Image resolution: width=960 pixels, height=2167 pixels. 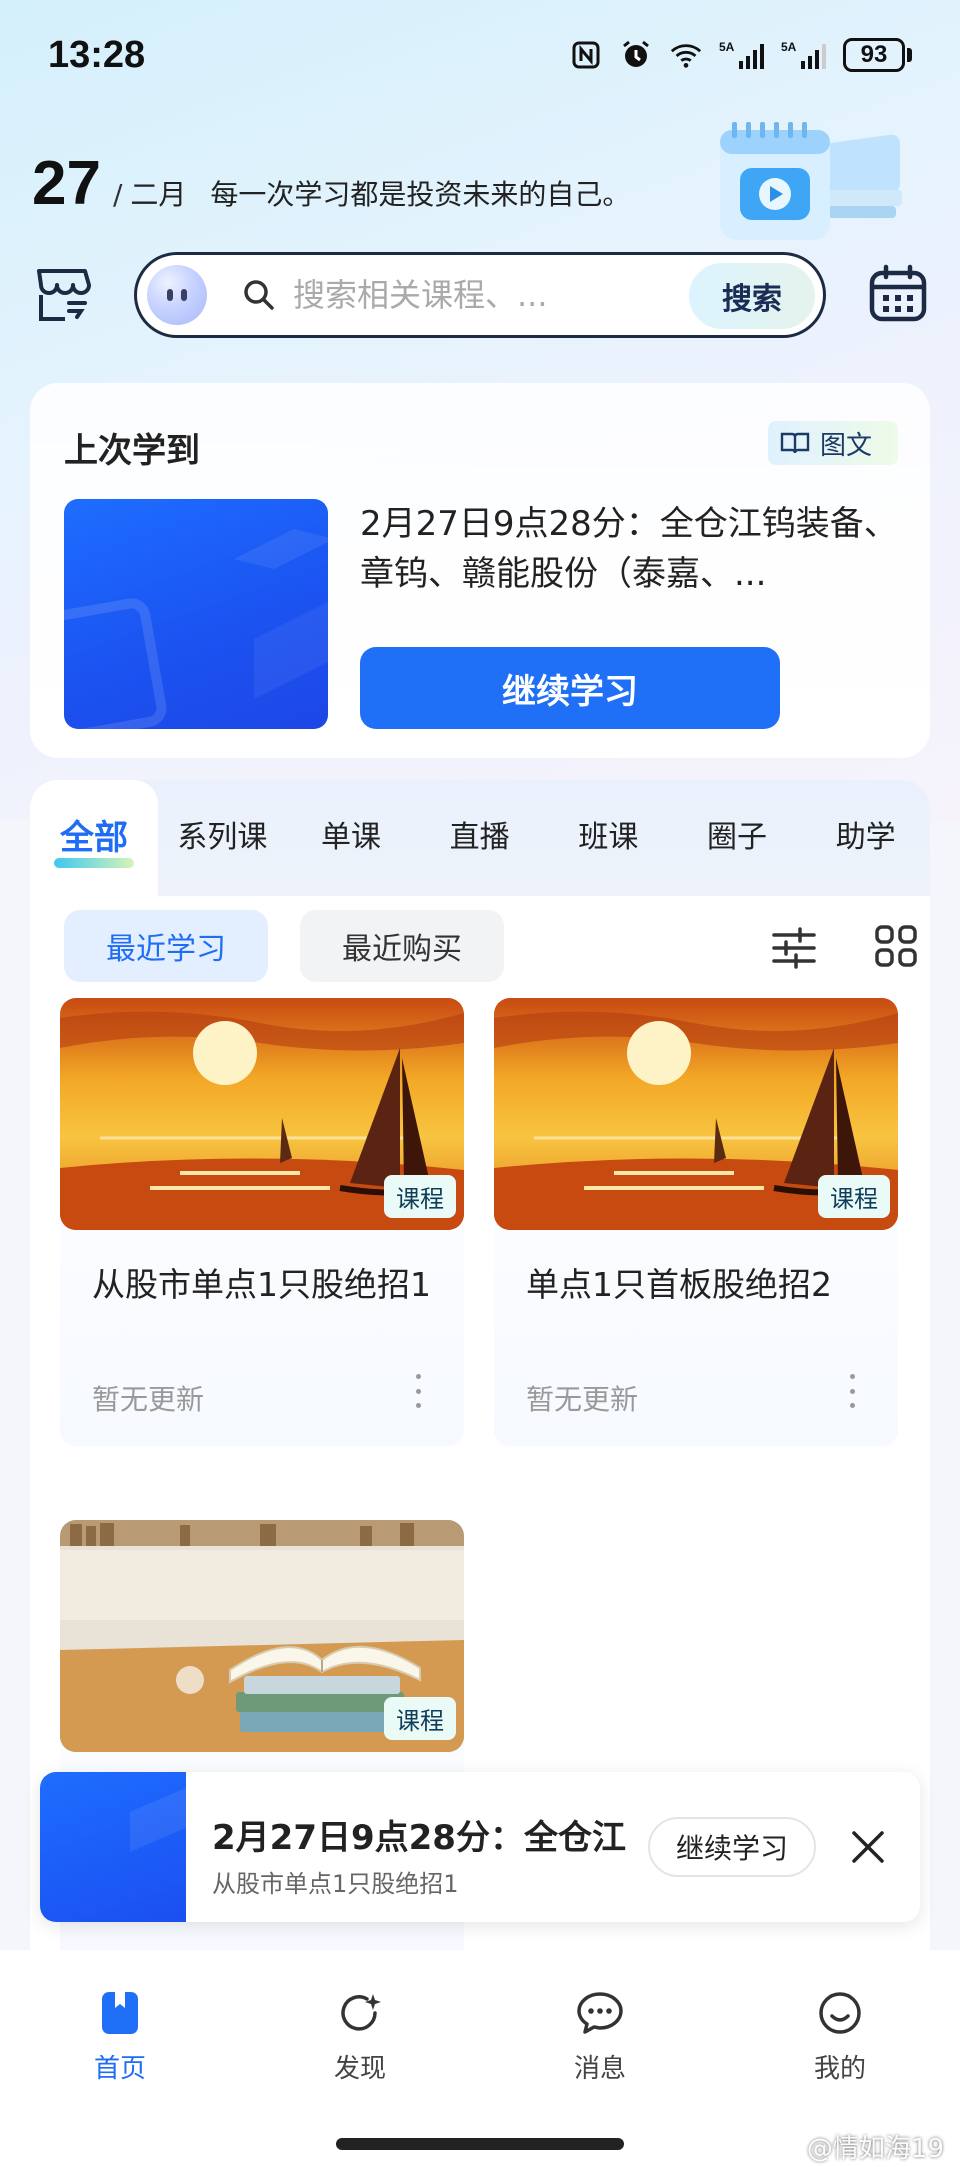 I want to click on home-indicator, so click(x=480, y=2144).